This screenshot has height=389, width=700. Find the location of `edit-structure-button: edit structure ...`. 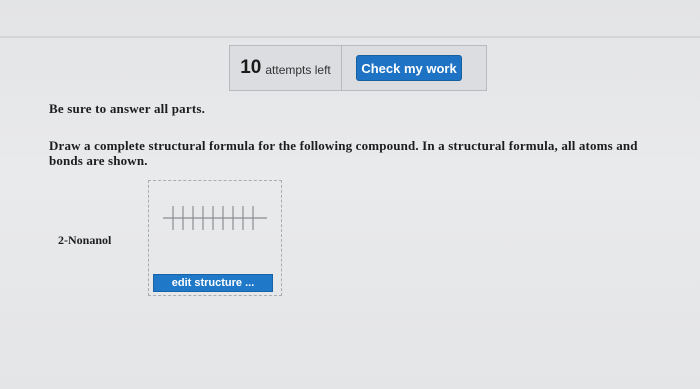

edit-structure-button: edit structure ... is located at coordinates (213, 283).